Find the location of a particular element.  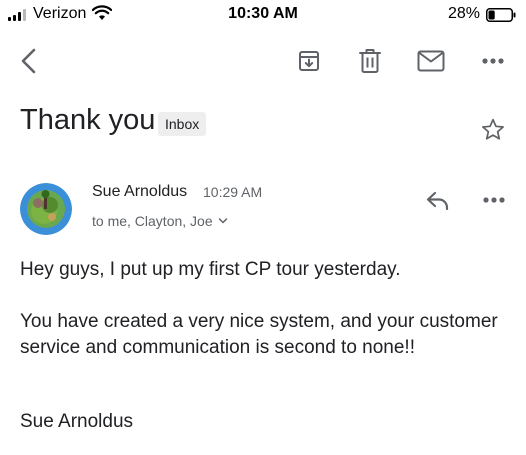

chevron-left-icon is located at coordinates (28, 61).